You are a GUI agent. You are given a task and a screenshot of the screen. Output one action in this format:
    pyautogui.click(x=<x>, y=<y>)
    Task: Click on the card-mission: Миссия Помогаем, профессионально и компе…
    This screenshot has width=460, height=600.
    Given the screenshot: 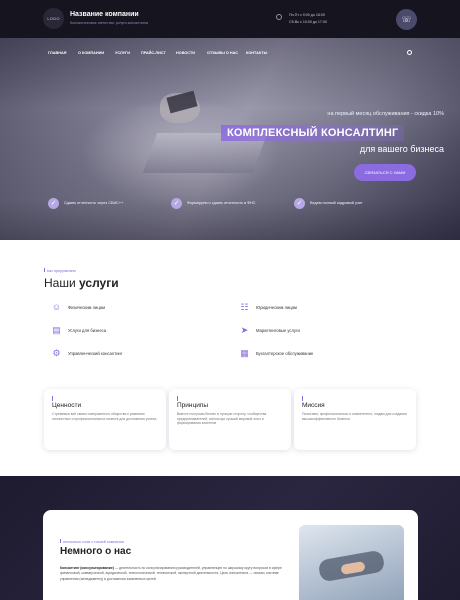 What is the action you would take?
    pyautogui.click(x=355, y=419)
    